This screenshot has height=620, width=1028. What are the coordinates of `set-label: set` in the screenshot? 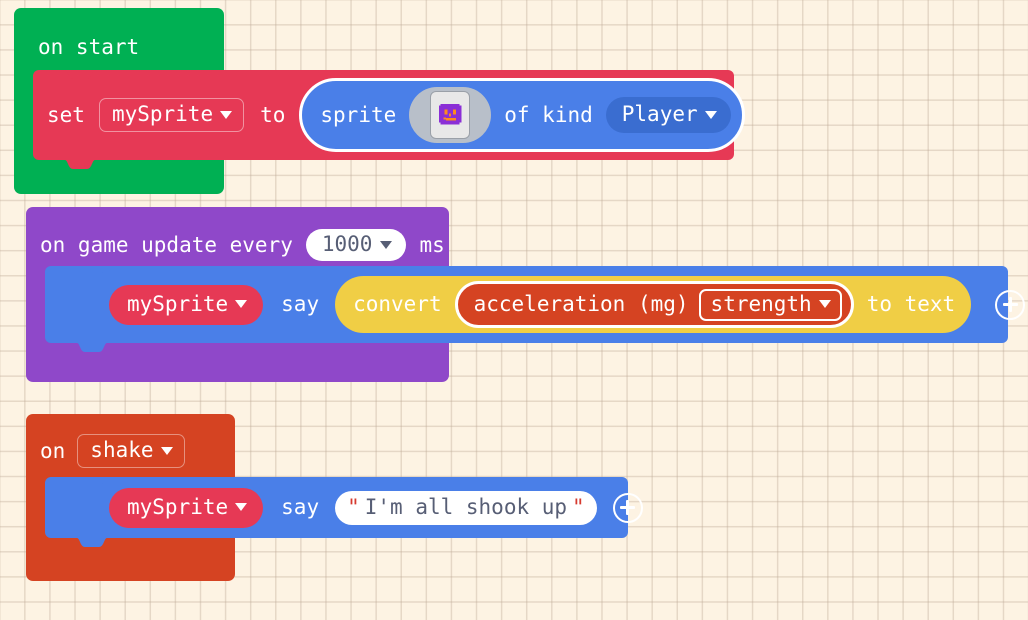 It's located at (66, 114).